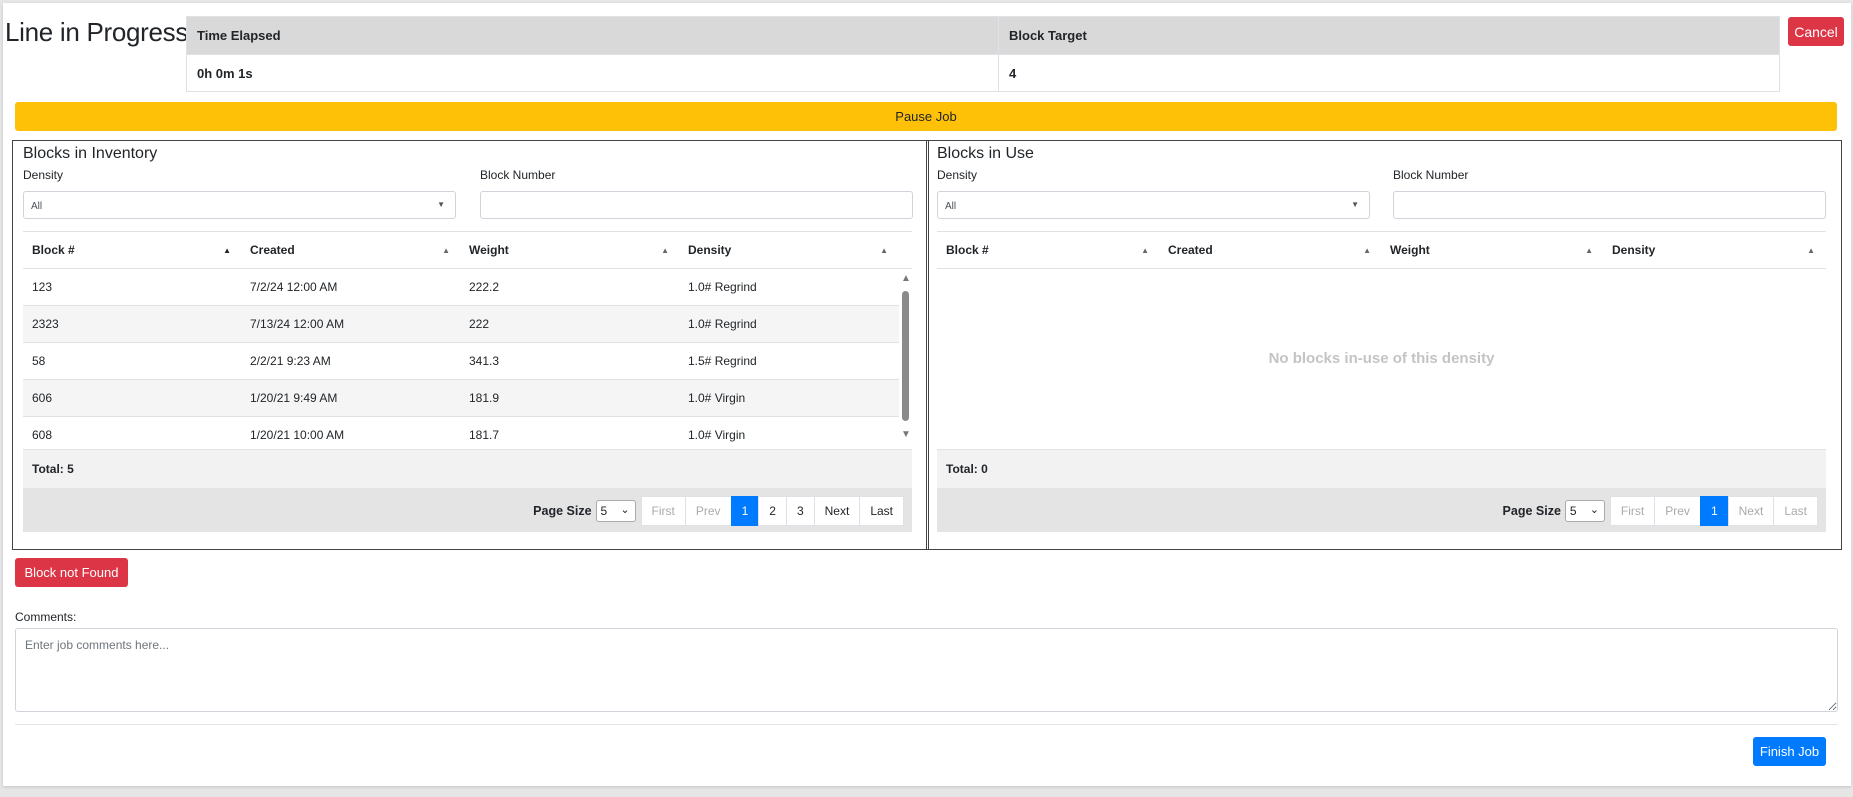 The height and width of the screenshot is (797, 1853). Describe the element at coordinates (461, 433) in the screenshot. I see `table-row: 608 1/20/21 10:00 AM 181.7 1.0# Virgin` at that location.